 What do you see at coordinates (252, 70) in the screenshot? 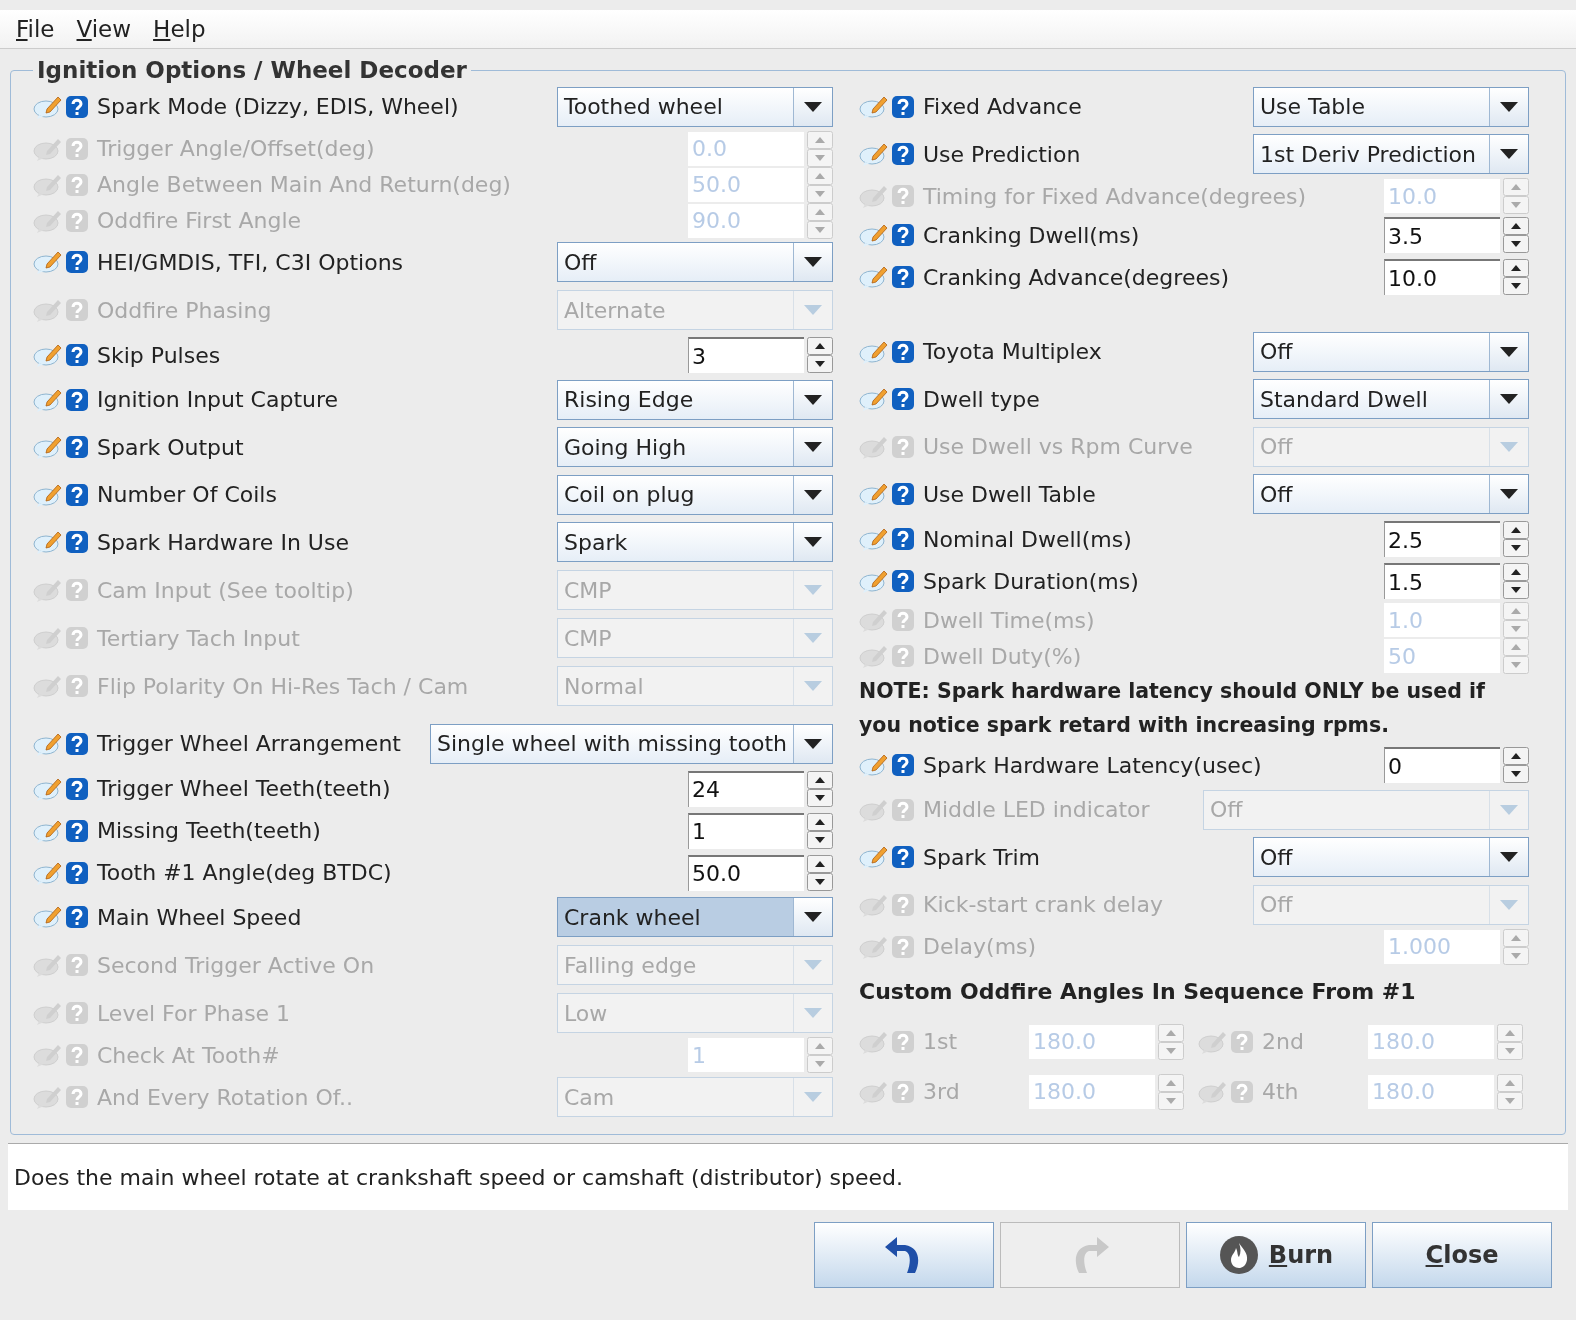
I see `panel-title: Ignition Options / Wheel Decoder` at bounding box center [252, 70].